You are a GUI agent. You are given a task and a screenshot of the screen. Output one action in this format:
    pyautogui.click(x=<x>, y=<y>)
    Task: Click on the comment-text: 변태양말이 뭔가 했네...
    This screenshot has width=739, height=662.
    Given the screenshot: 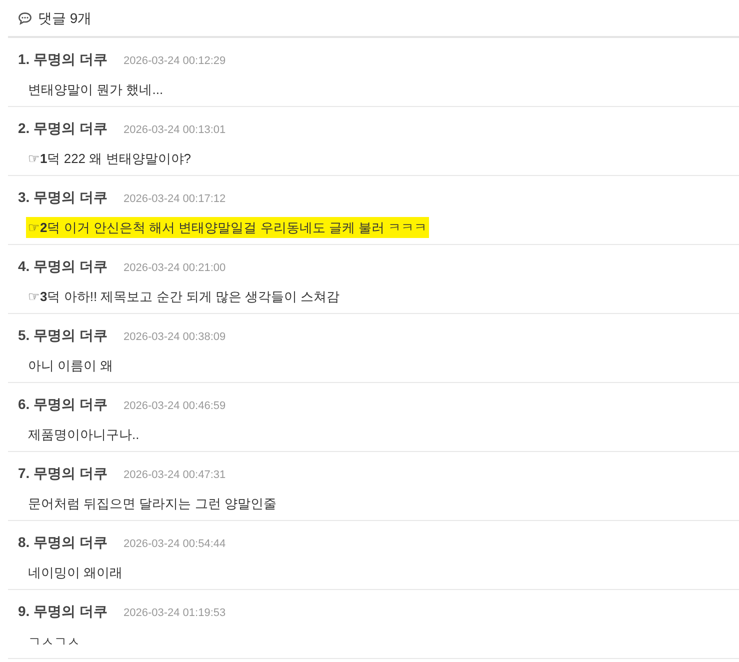 What is the action you would take?
    pyautogui.click(x=95, y=89)
    